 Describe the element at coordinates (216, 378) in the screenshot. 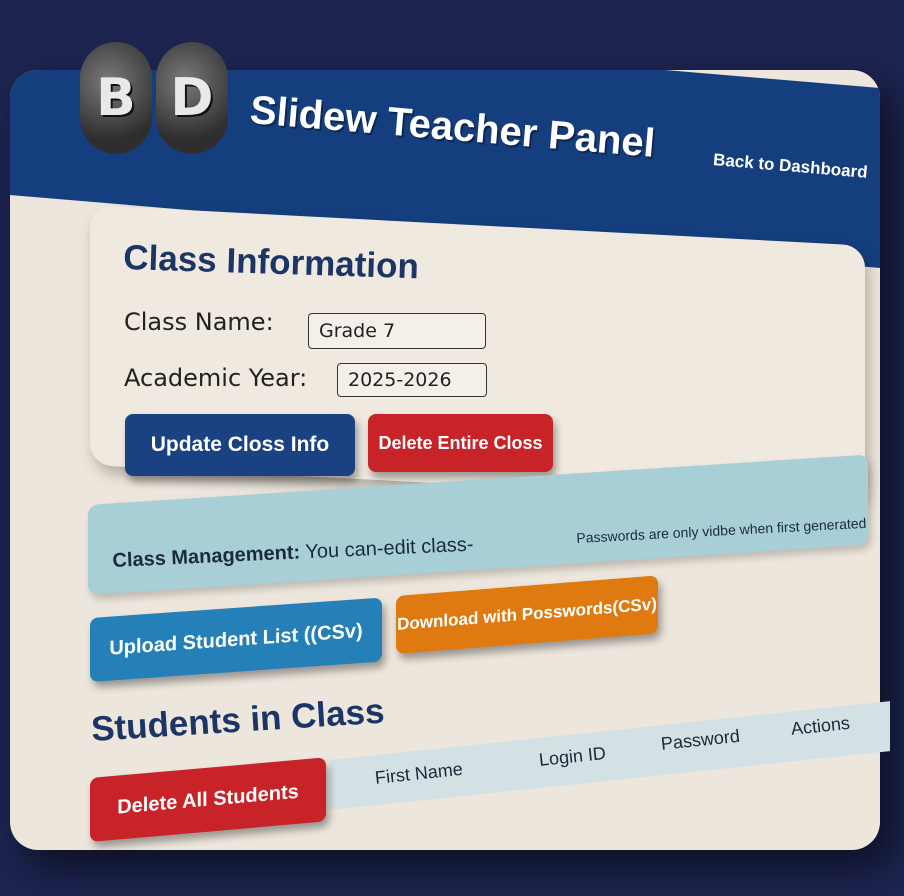

I see `academic-year-label: Academic Year:` at that location.